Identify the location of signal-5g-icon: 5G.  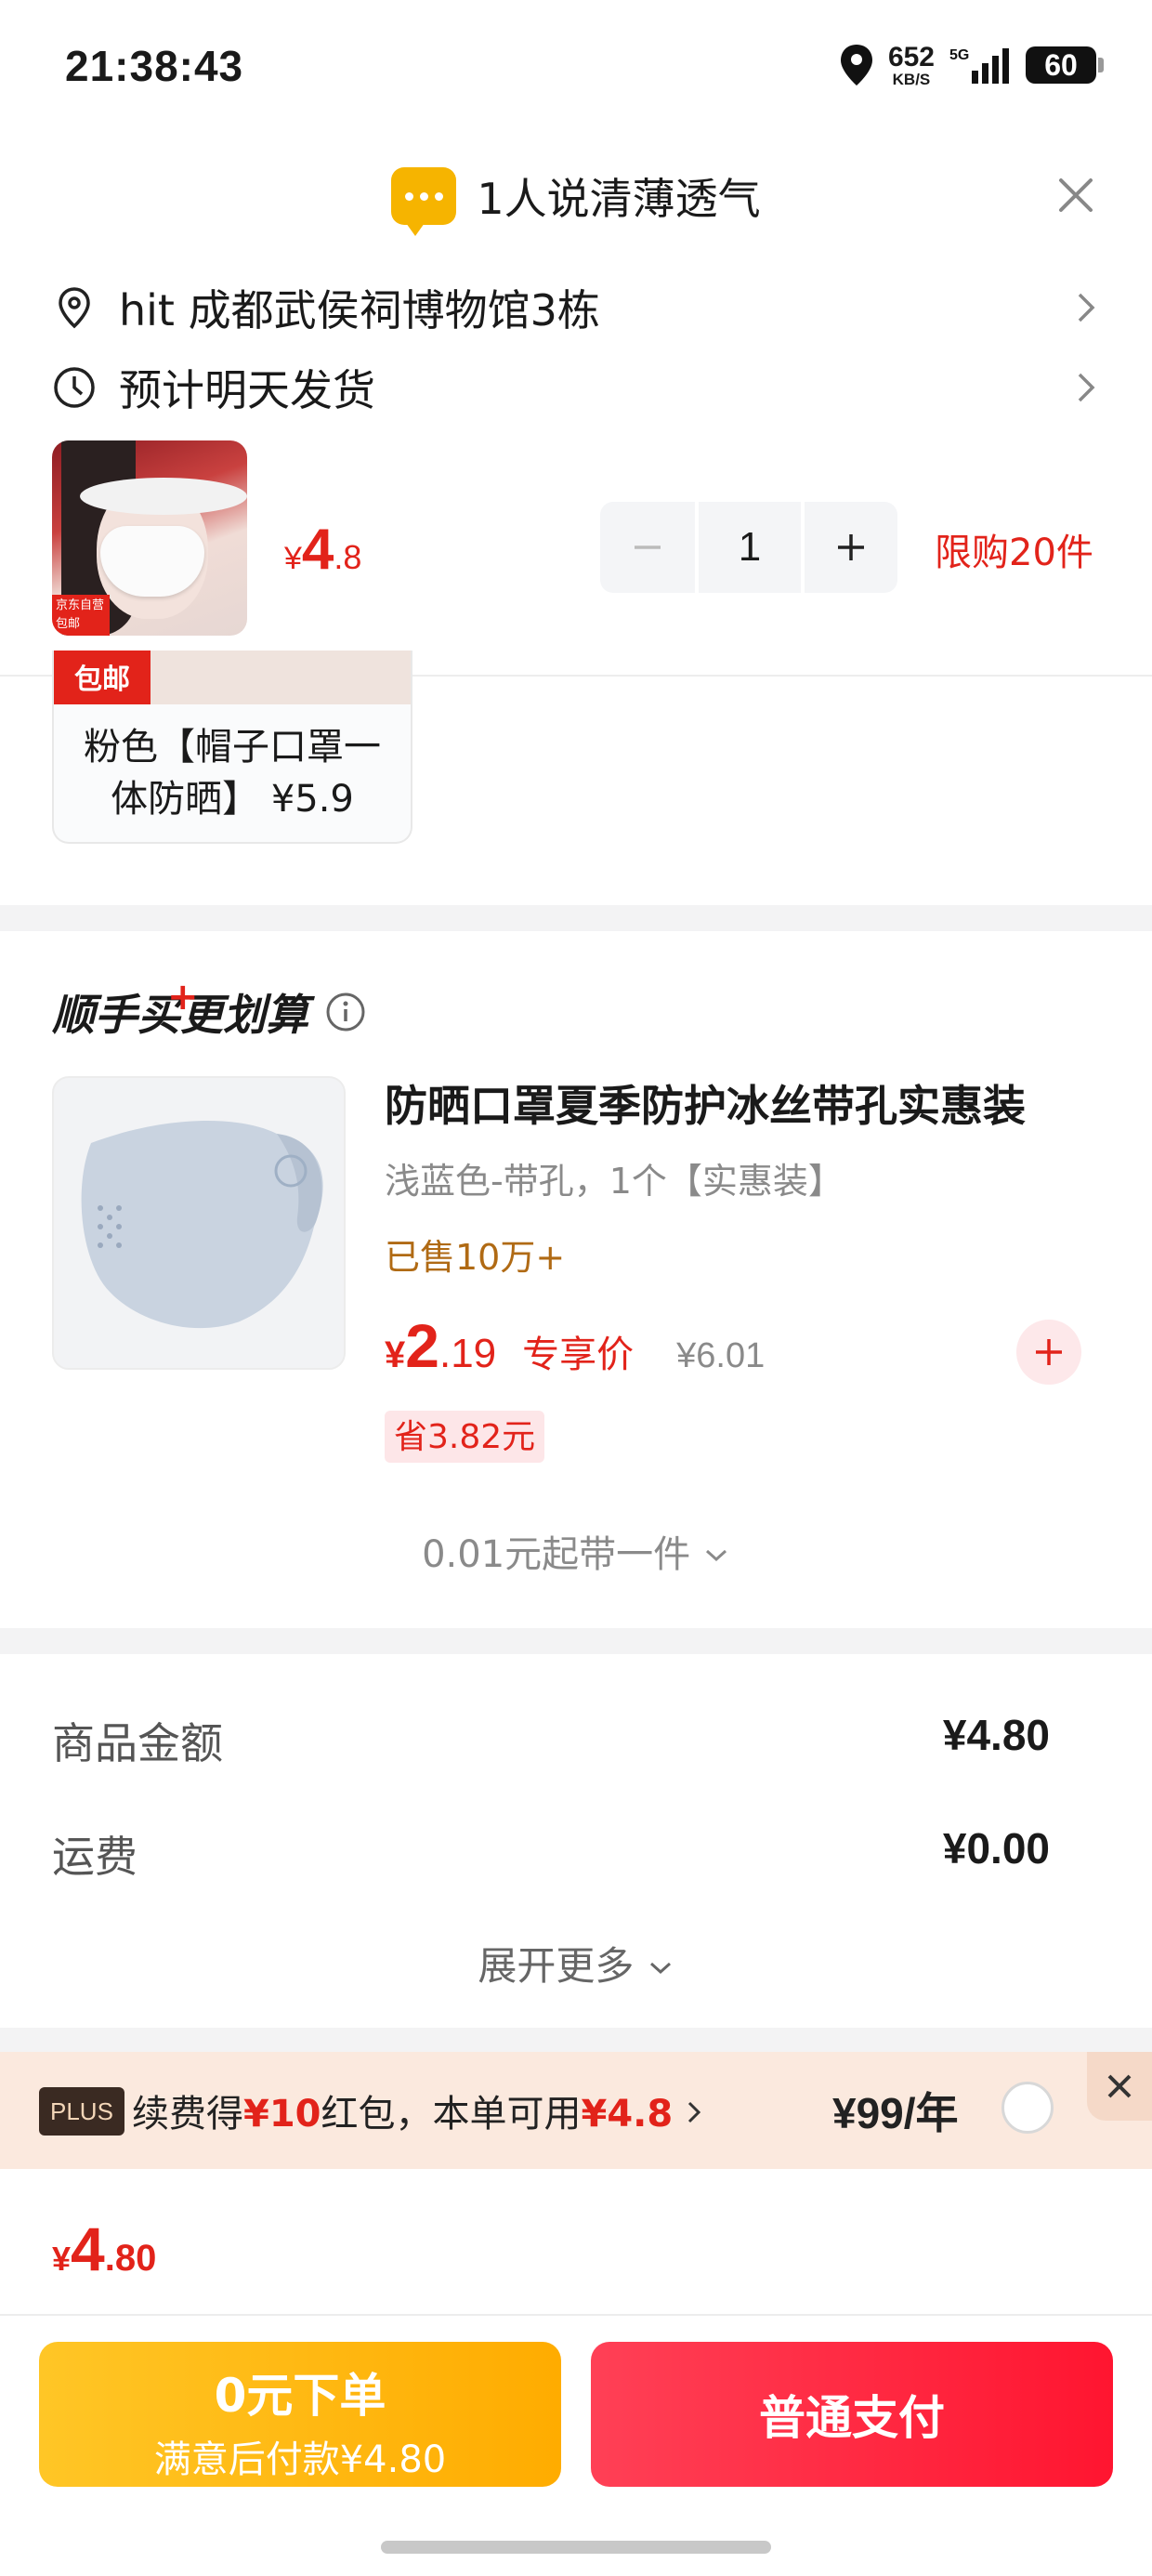
(979, 65).